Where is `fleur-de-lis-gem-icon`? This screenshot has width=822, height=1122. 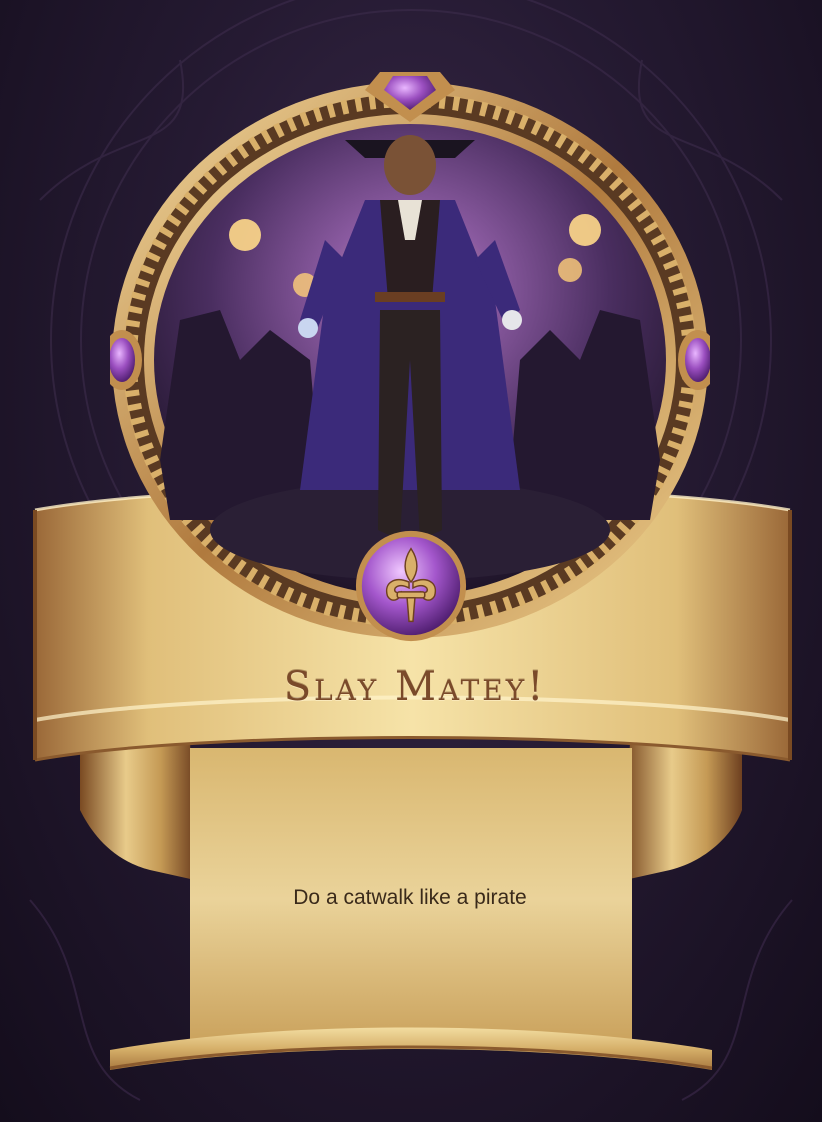
fleur-de-lis-gem-icon is located at coordinates (411, 586).